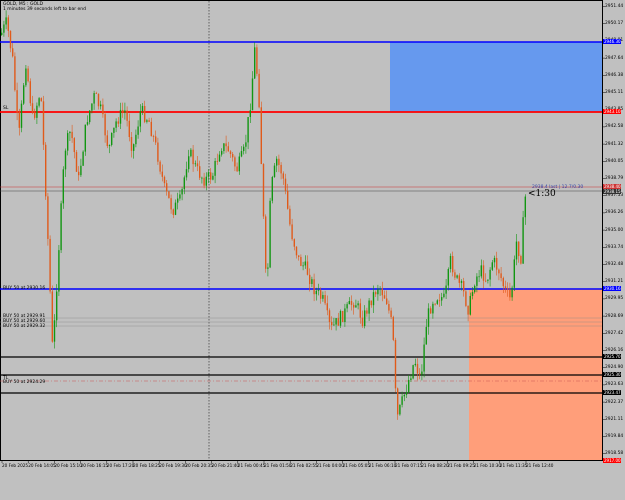 Image resolution: width=625 pixels, height=500 pixels. I want to click on price-axis-label: 2941.32, so click(614, 144).